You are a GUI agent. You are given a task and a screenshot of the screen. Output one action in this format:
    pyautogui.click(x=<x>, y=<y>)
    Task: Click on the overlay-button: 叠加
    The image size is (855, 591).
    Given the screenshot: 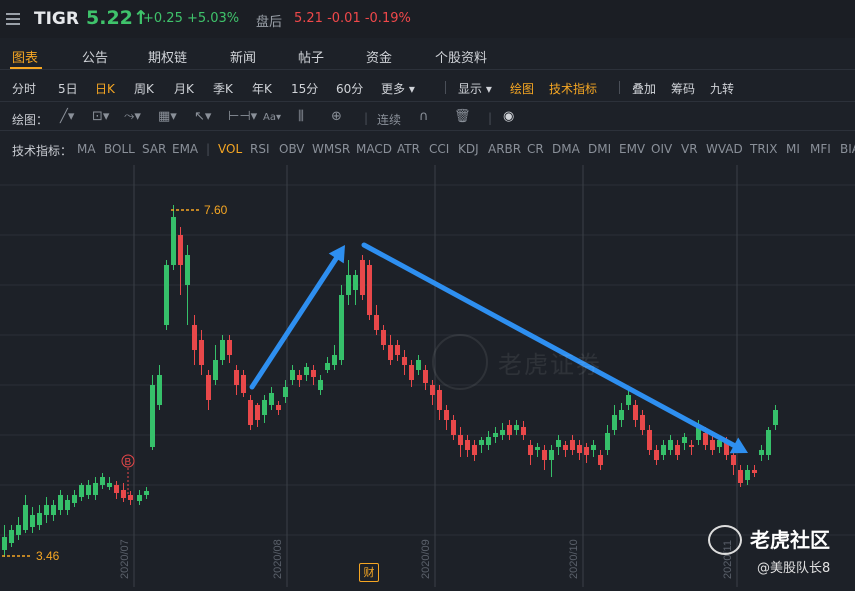 What is the action you would take?
    pyautogui.click(x=644, y=88)
    